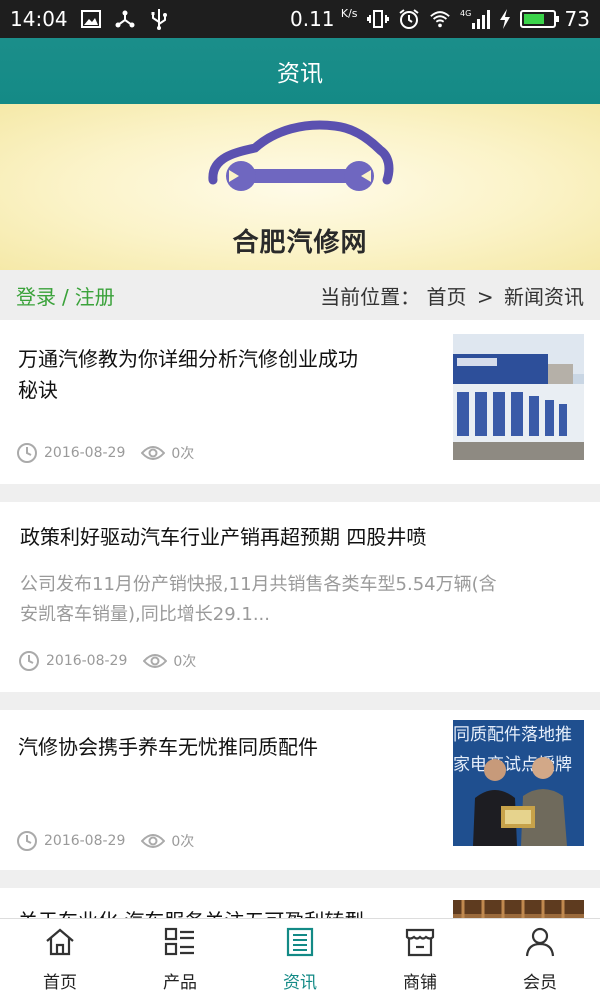 The image size is (600, 1000). Describe the element at coordinates (518, 783) in the screenshot. I see `news-thumbnail: 同质配件落地推 家电商试点授牌` at that location.